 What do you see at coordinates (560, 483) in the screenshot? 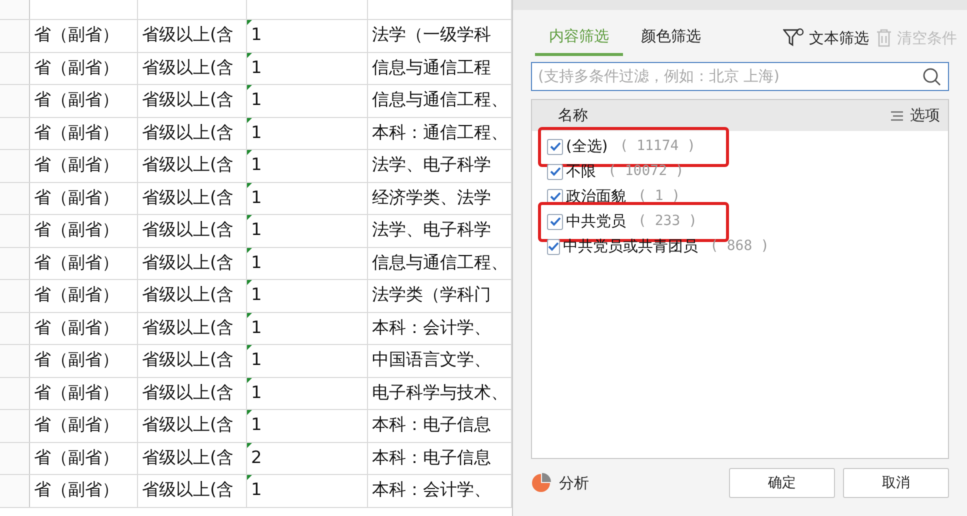
I see `analyze-button: 分析` at bounding box center [560, 483].